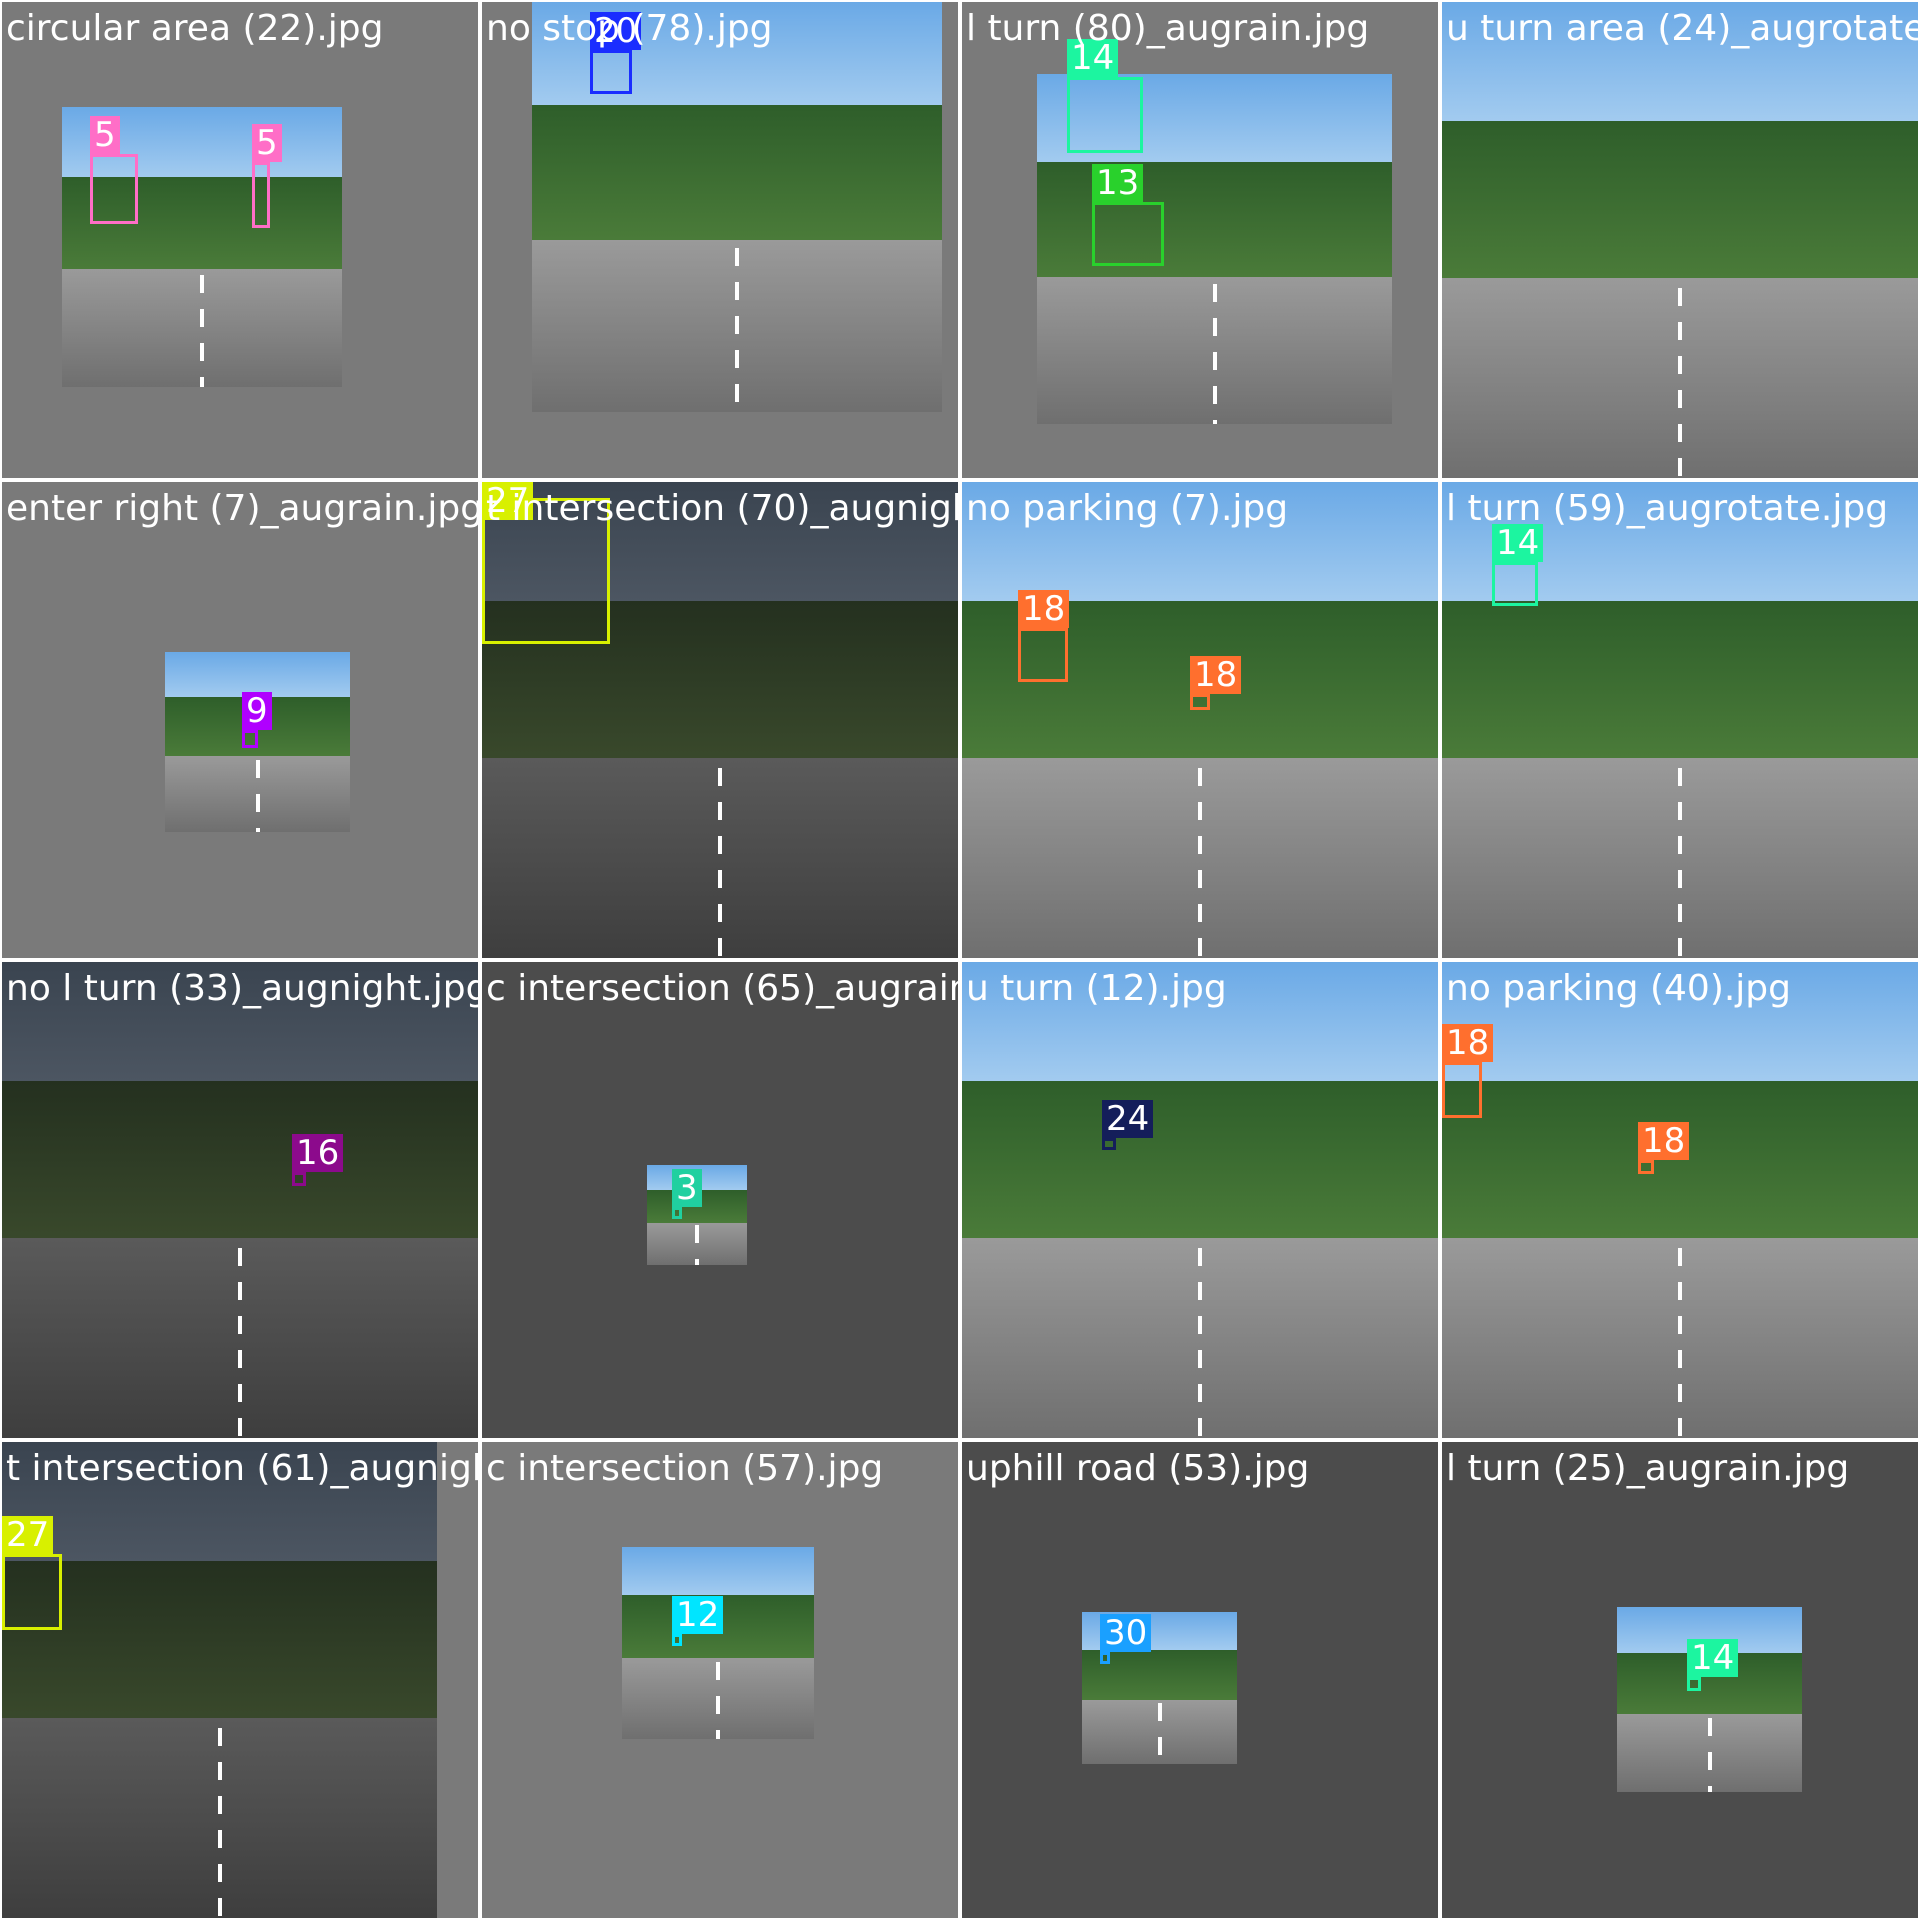  Describe the element at coordinates (1200, 1680) in the screenshot. I see `image-tile: 30 uphill road (53).jpg` at that location.